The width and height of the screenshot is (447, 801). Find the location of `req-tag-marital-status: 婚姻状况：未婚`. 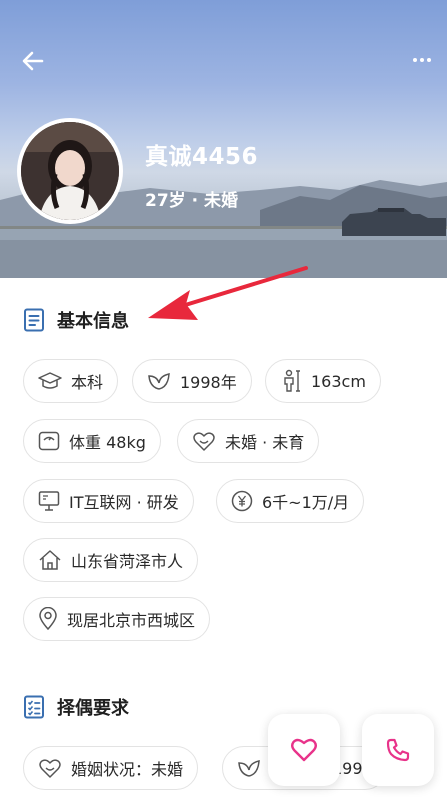

req-tag-marital-status: 婚姻状况：未婚 is located at coordinates (111, 768).